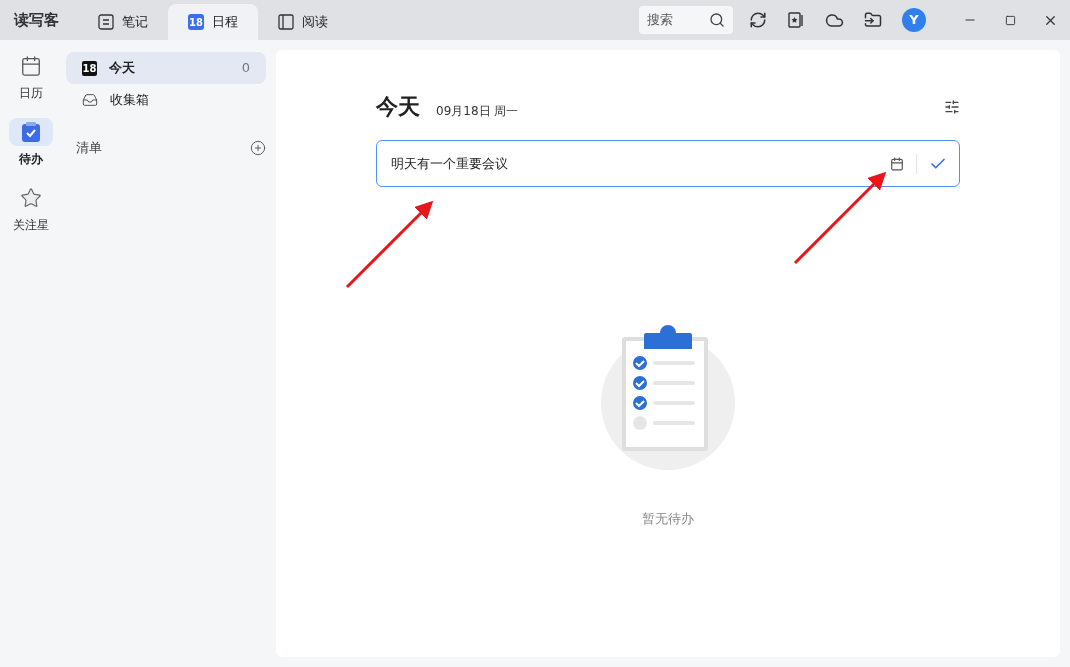 The height and width of the screenshot is (667, 1070). Describe the element at coordinates (796, 20) in the screenshot. I see `starred-note-icon` at that location.